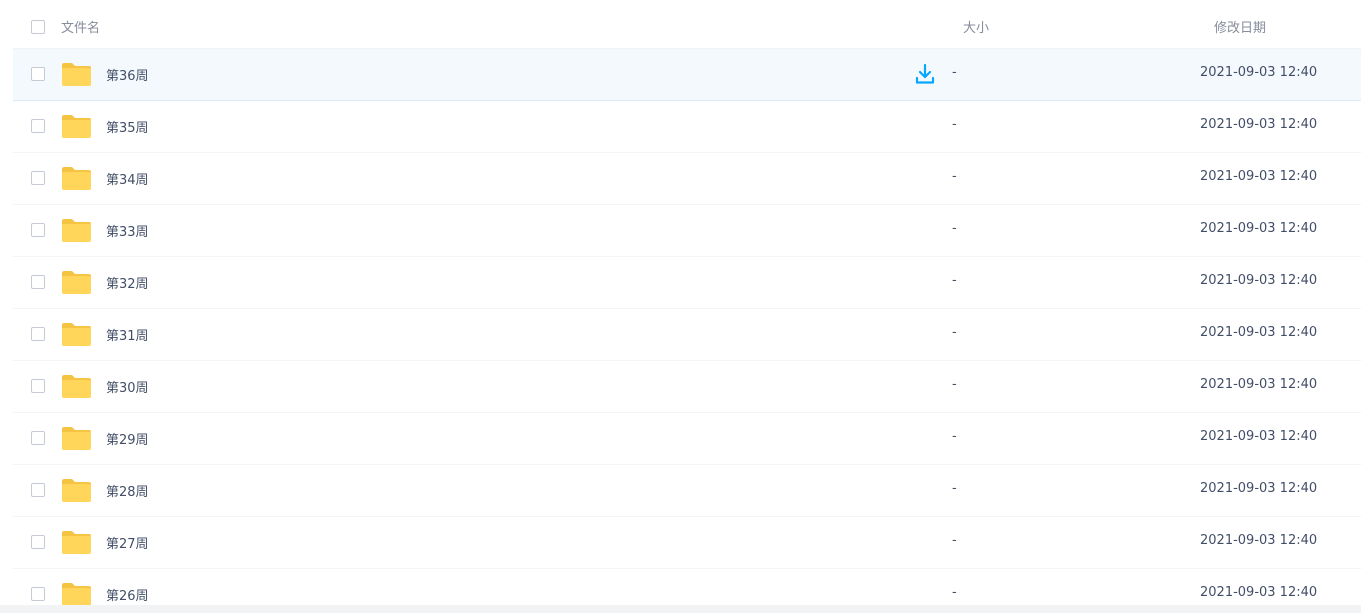 This screenshot has height=613, width=1361. Describe the element at coordinates (687, 231) in the screenshot. I see `table-row: 第33周 - 2021-09-03 12:40` at that location.